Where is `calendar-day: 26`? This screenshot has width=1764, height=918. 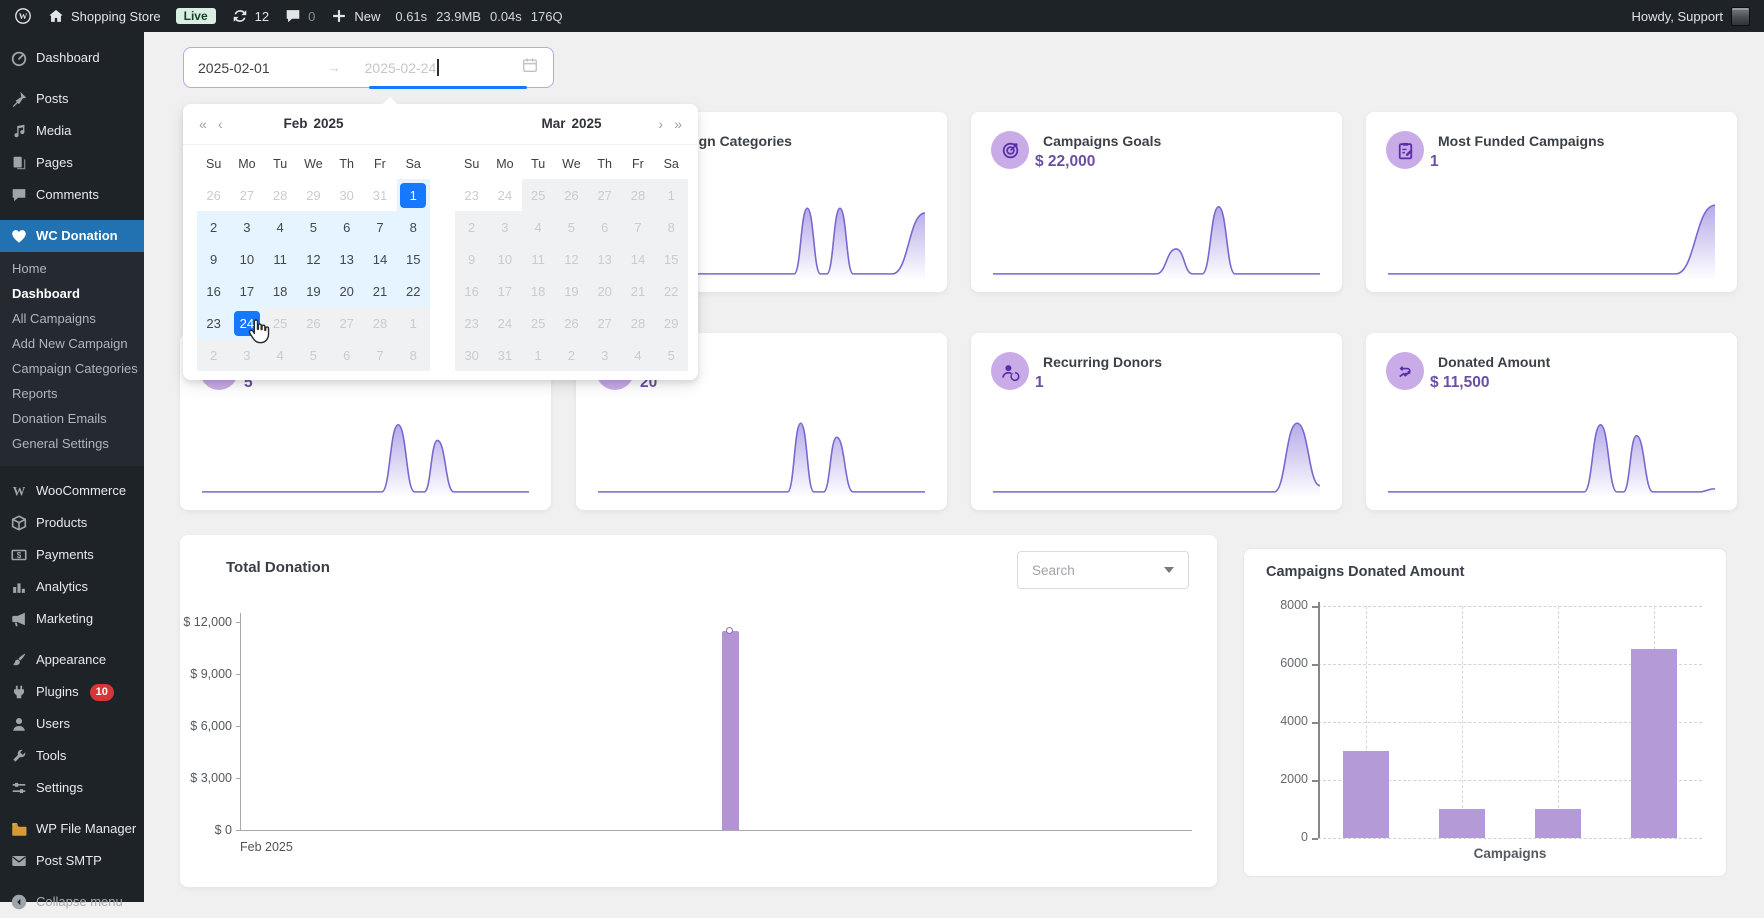
calendar-day: 26 is located at coordinates (213, 195).